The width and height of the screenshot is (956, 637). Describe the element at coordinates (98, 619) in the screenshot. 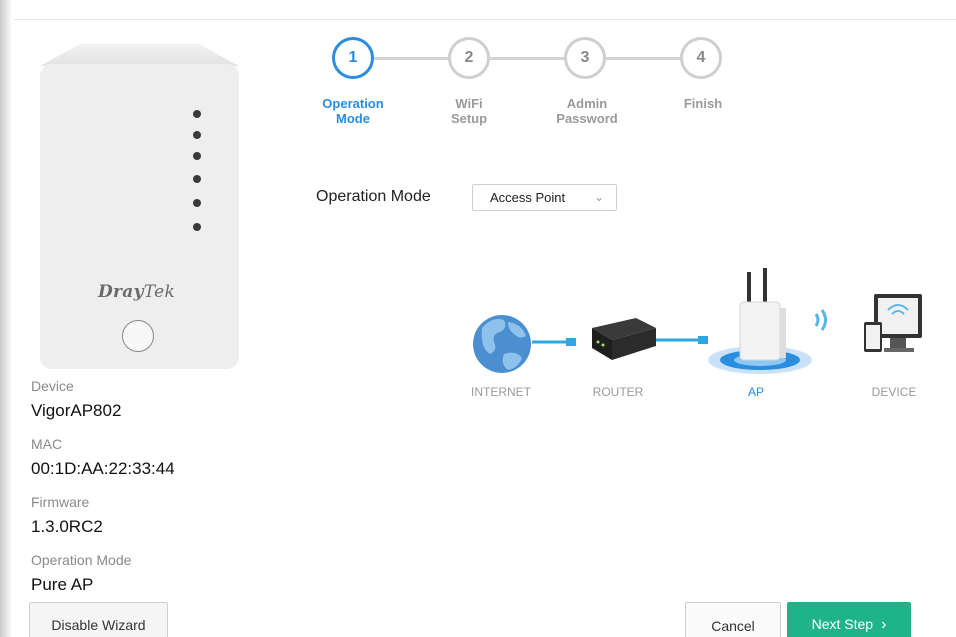

I see `disable-wizard-button: Disable Wizard` at that location.